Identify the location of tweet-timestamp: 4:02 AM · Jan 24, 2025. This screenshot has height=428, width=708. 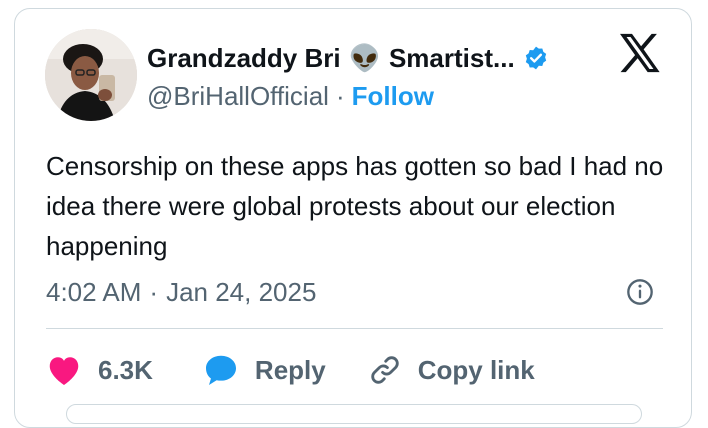
(181, 292).